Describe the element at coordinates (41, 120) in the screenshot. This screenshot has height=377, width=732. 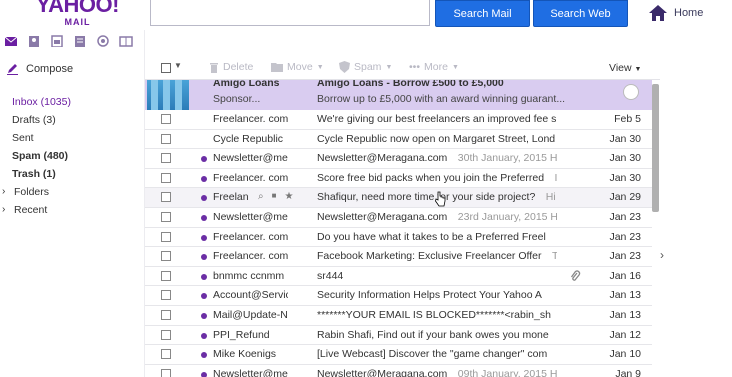
I see `sidebar-item-drafts: Drafts (3)` at that location.